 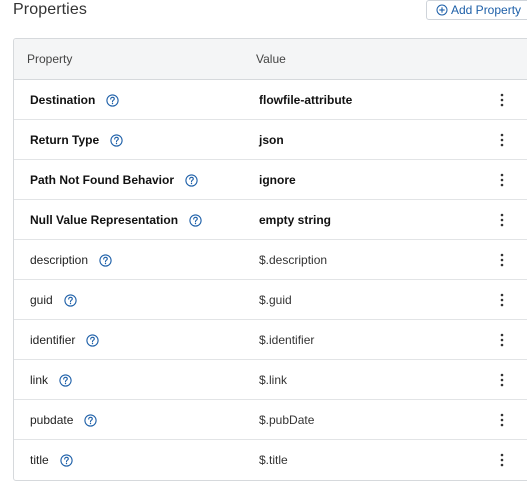 I want to click on column-header-value: Value, so click(x=271, y=59).